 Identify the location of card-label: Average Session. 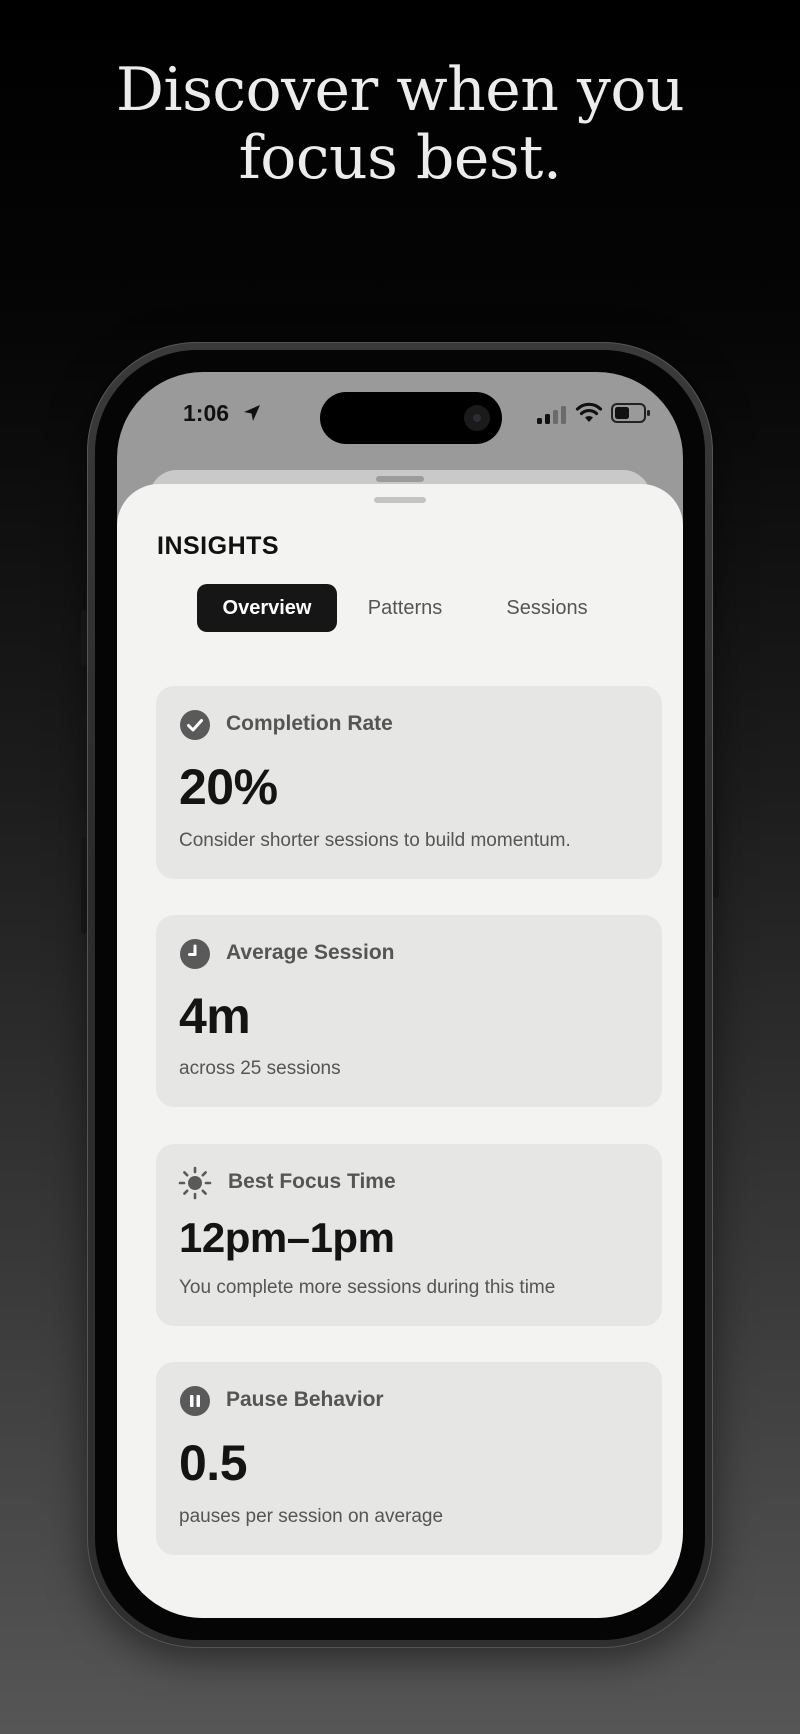
(310, 952).